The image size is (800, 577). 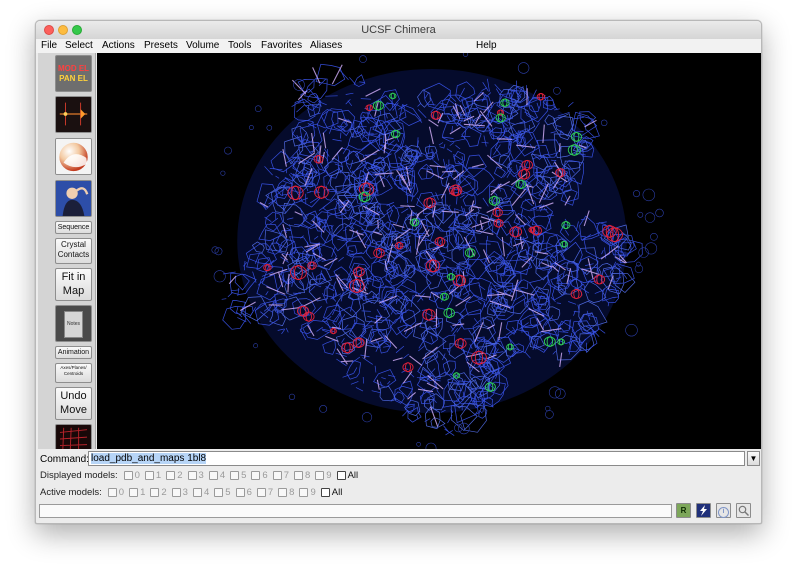 What do you see at coordinates (329, 475) in the screenshot?
I see `displayed-model-9-label: 9` at bounding box center [329, 475].